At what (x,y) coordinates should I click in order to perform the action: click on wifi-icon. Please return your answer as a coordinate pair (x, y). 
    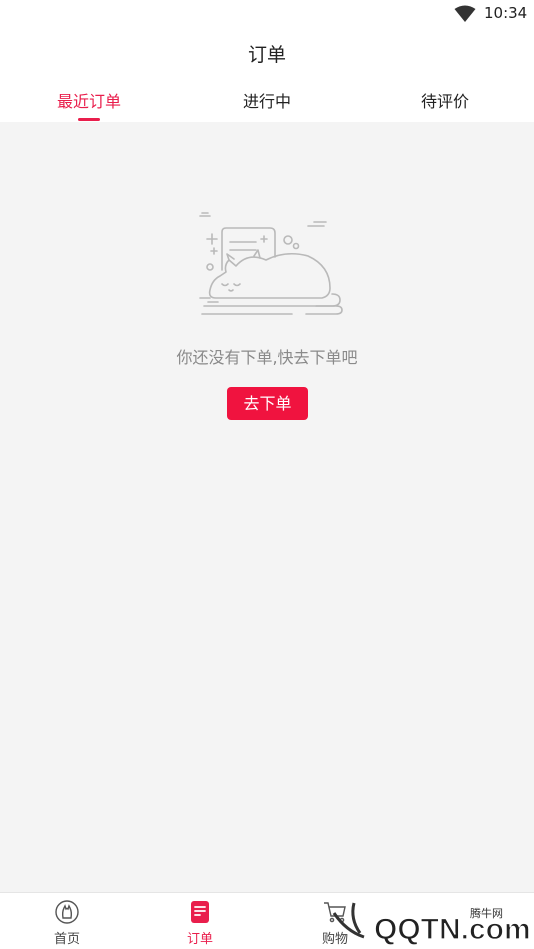
    Looking at the image, I should click on (465, 13).